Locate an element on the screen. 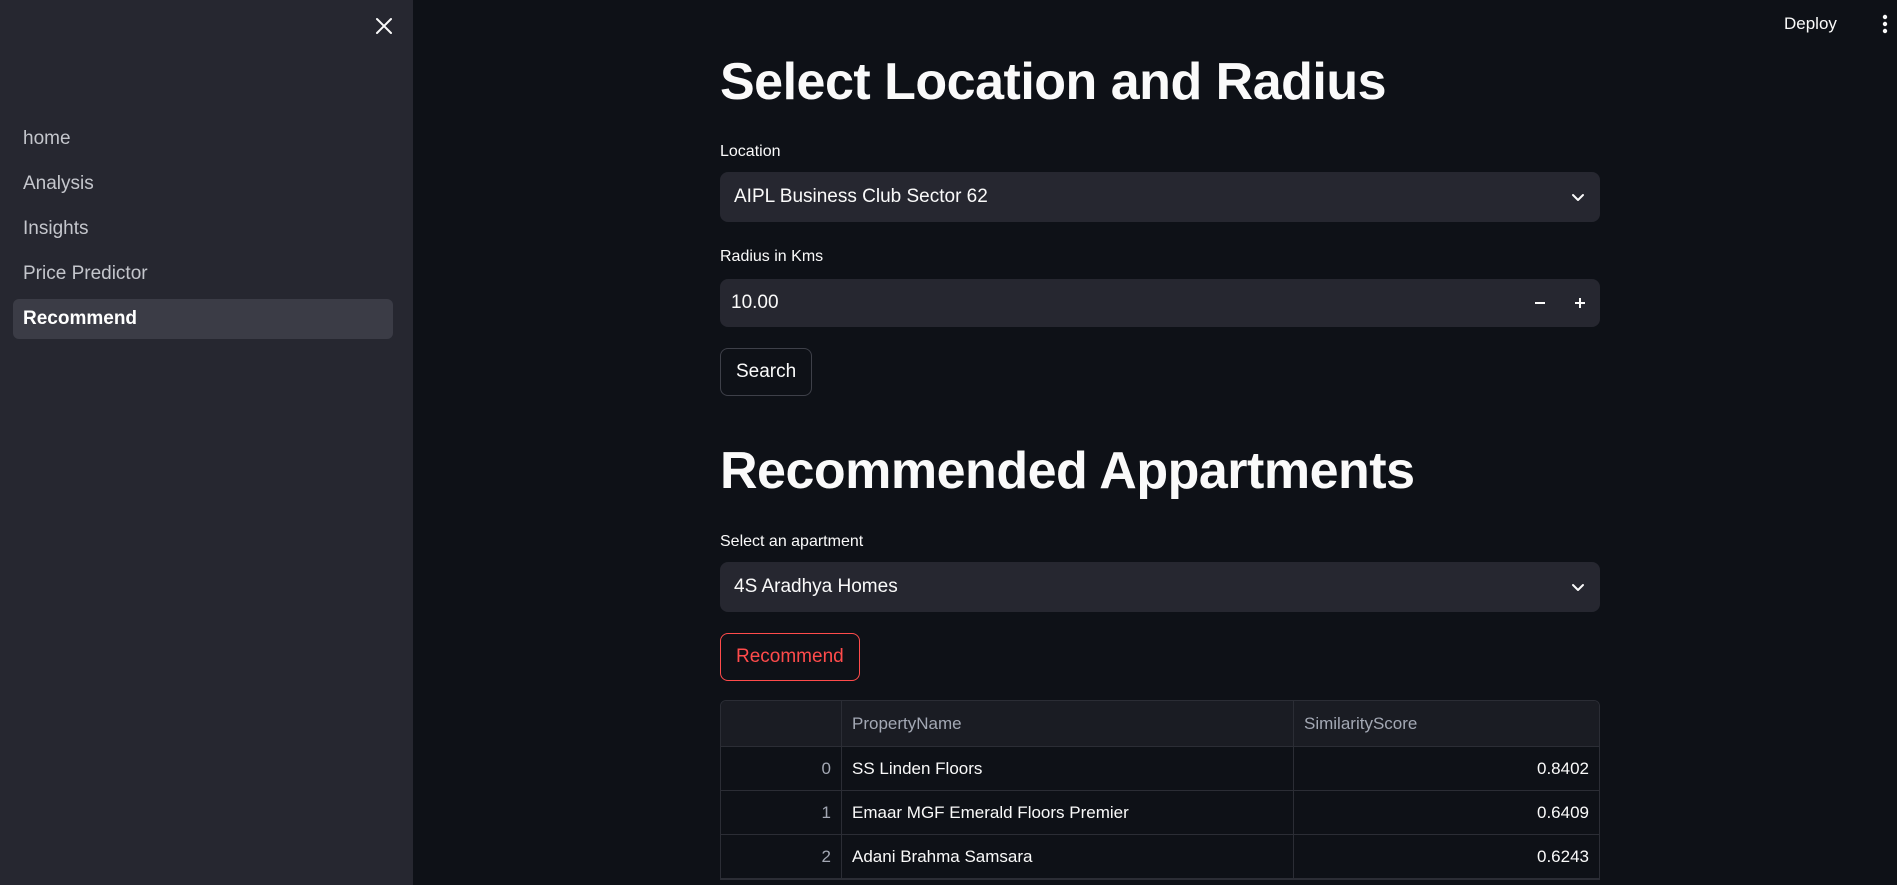  close-icon is located at coordinates (384, 26).